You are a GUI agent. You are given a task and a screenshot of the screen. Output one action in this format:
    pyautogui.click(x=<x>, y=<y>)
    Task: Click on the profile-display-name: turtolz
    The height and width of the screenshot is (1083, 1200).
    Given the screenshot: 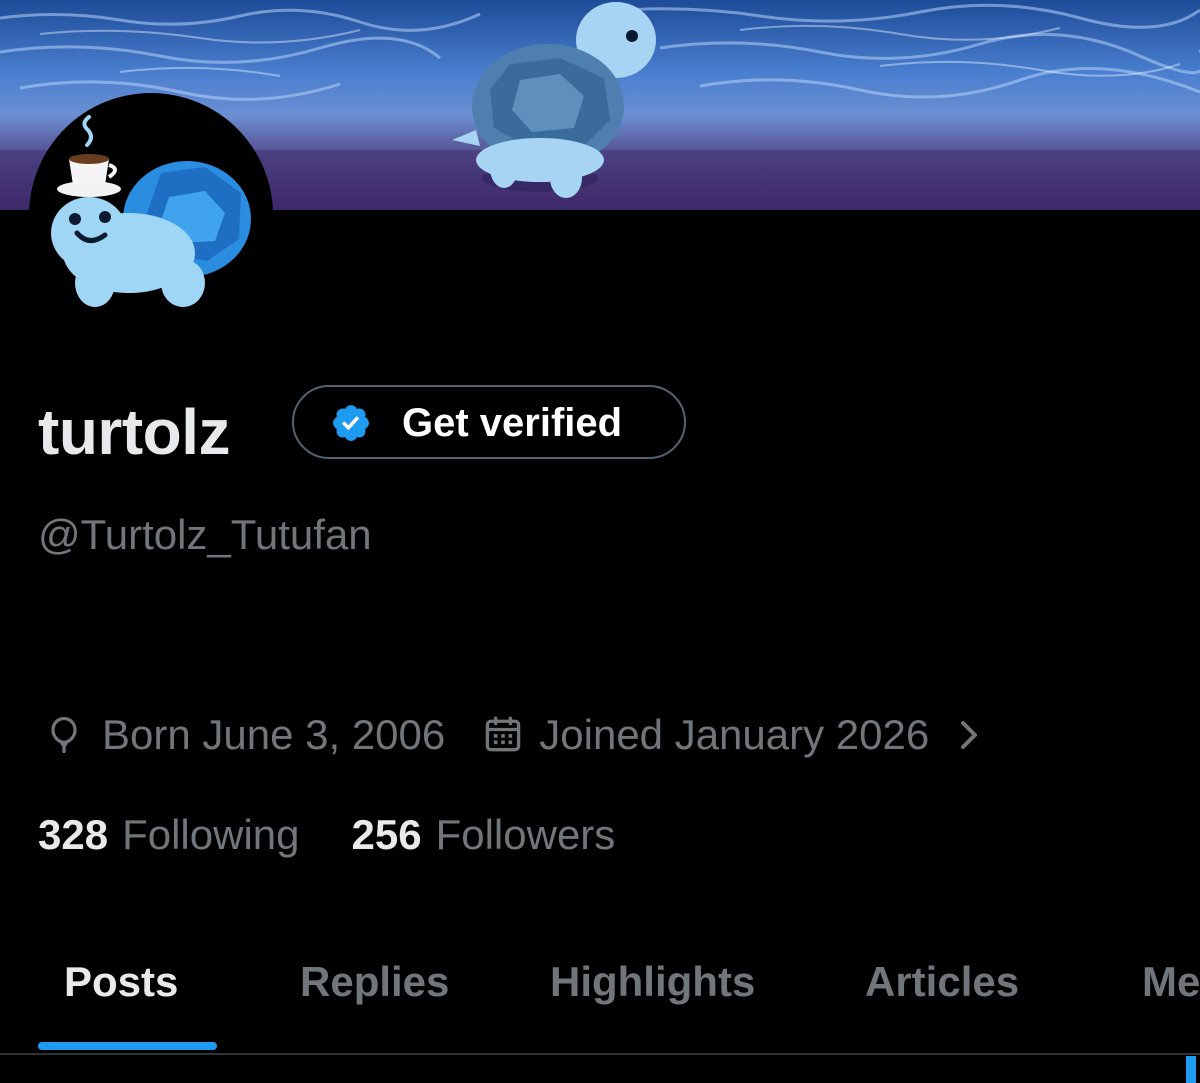 What is the action you would take?
    pyautogui.click(x=134, y=432)
    